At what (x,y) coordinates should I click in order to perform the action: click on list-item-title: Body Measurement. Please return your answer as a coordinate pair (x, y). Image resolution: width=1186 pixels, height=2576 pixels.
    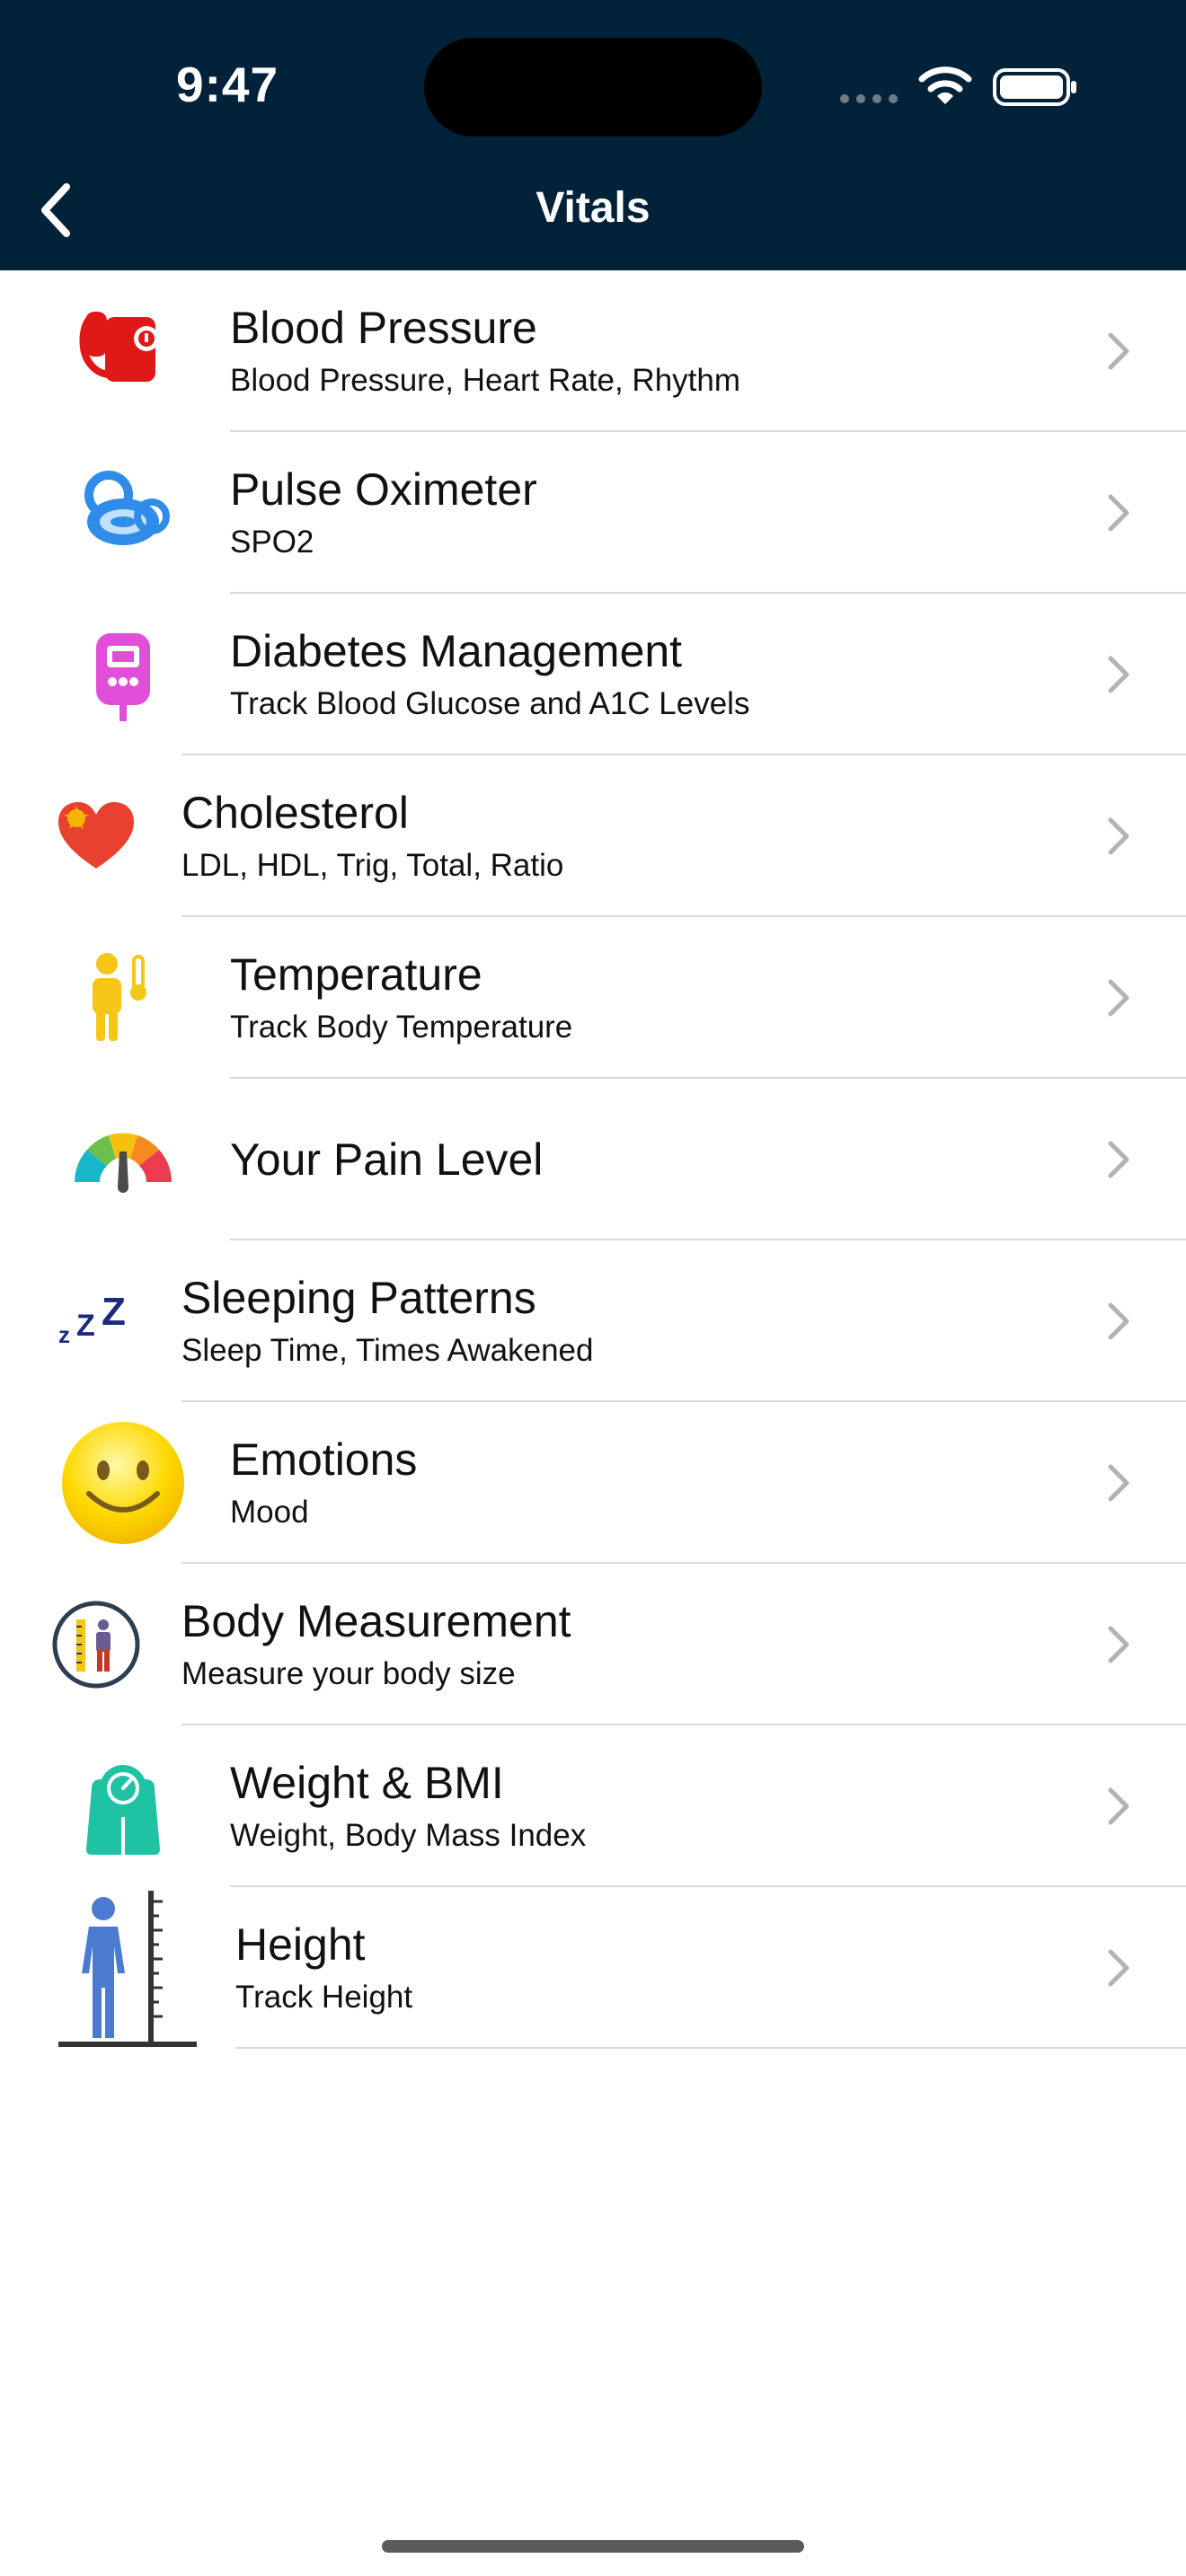
    Looking at the image, I should click on (376, 1621).